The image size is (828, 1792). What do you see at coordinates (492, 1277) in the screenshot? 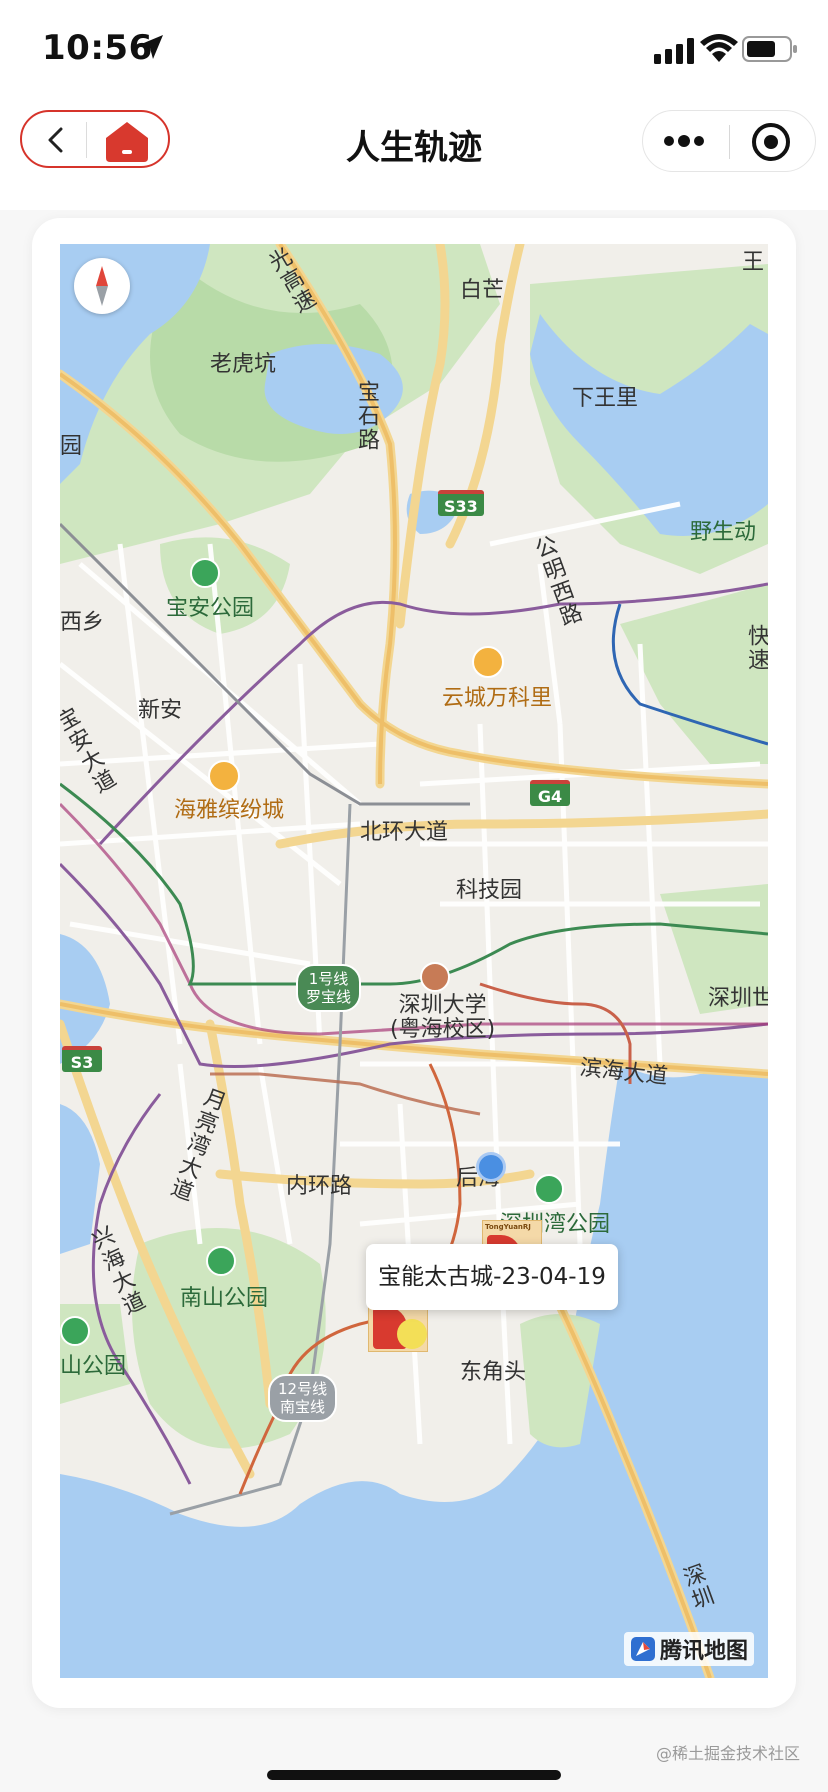
I see `marker-callout: 宝能太古城-23-04-19` at bounding box center [492, 1277].